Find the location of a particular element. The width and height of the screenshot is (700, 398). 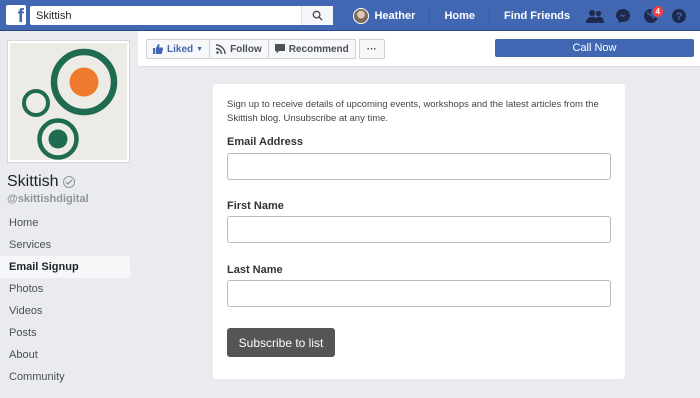

messenger-icon is located at coordinates (623, 15).